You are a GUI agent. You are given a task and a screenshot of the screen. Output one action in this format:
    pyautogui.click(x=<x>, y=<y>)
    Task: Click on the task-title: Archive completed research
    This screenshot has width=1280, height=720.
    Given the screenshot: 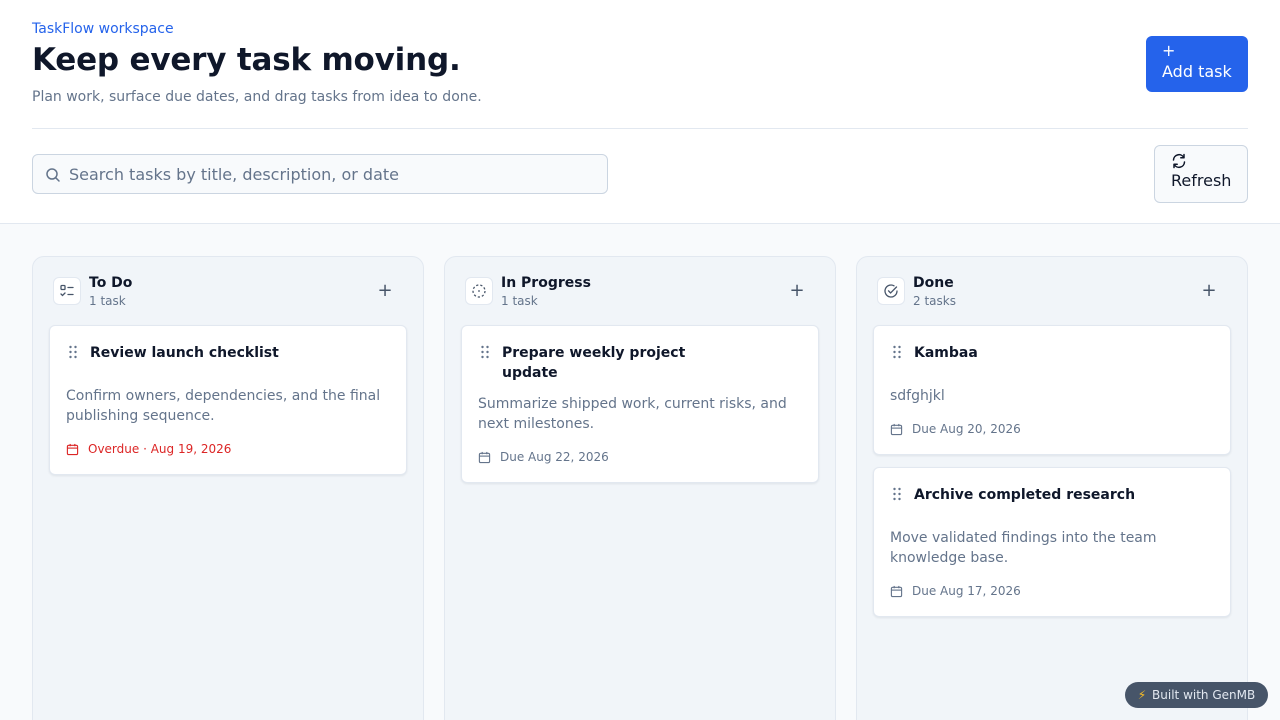 What is the action you would take?
    pyautogui.click(x=1025, y=495)
    